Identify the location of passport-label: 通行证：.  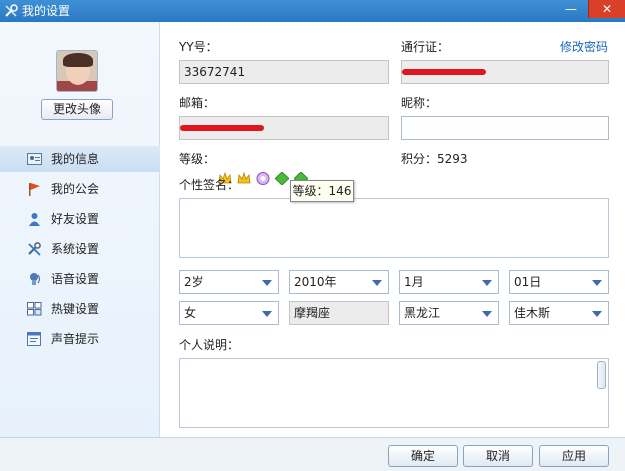
(425, 47).